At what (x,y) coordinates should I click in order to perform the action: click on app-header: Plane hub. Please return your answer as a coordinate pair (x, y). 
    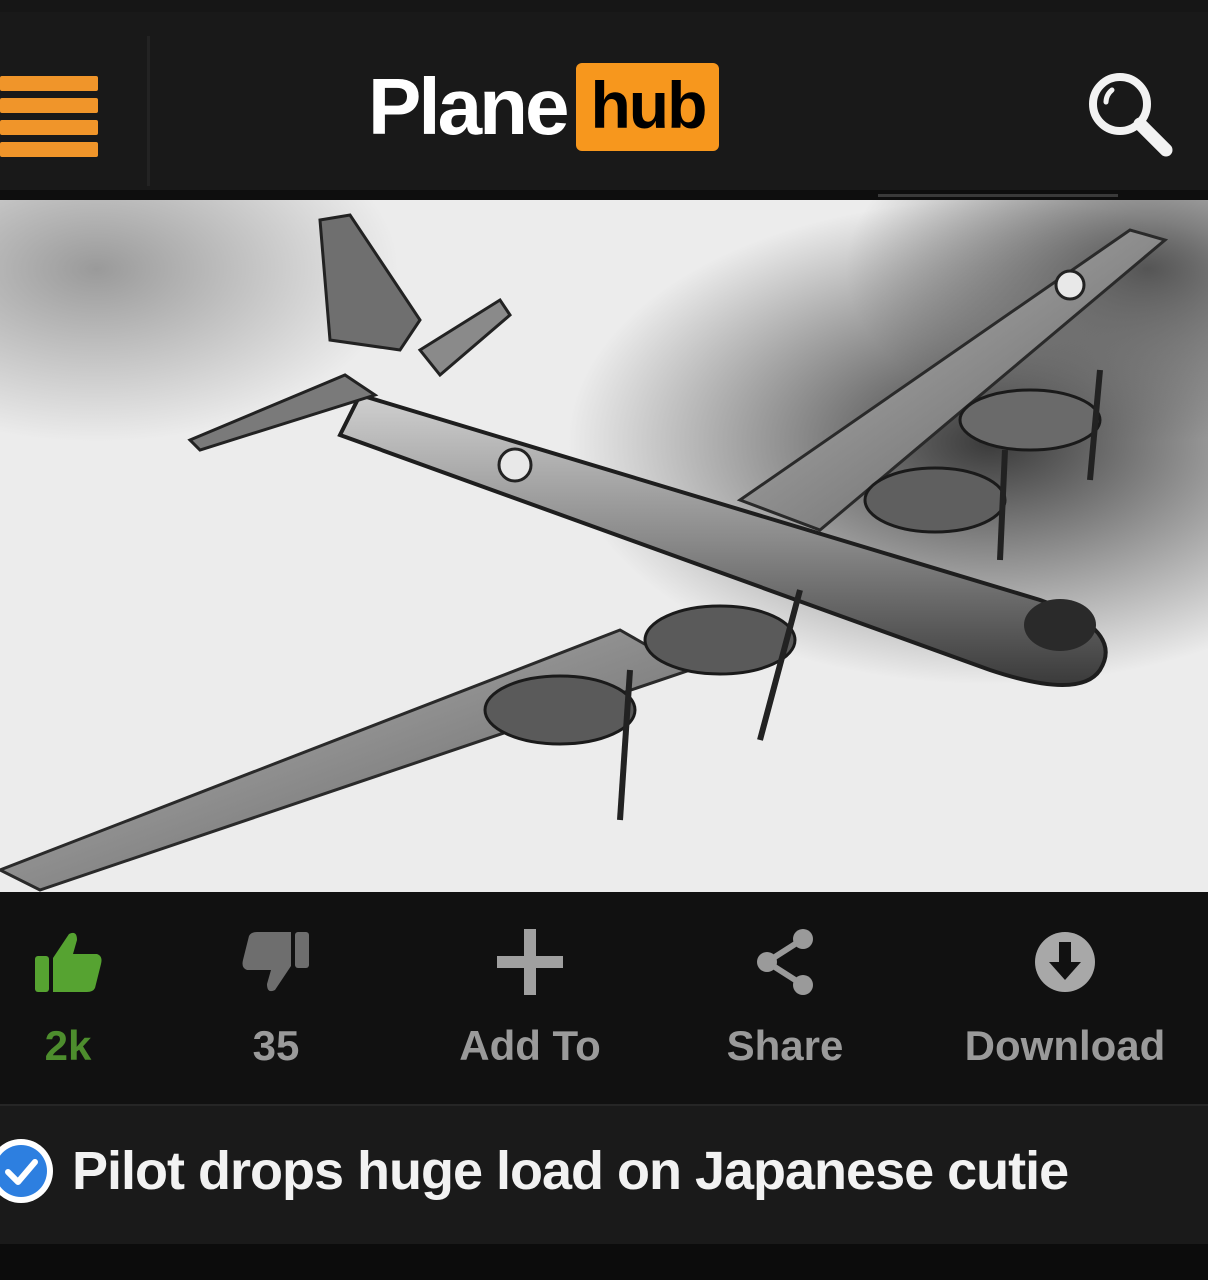
    Looking at the image, I should click on (604, 104).